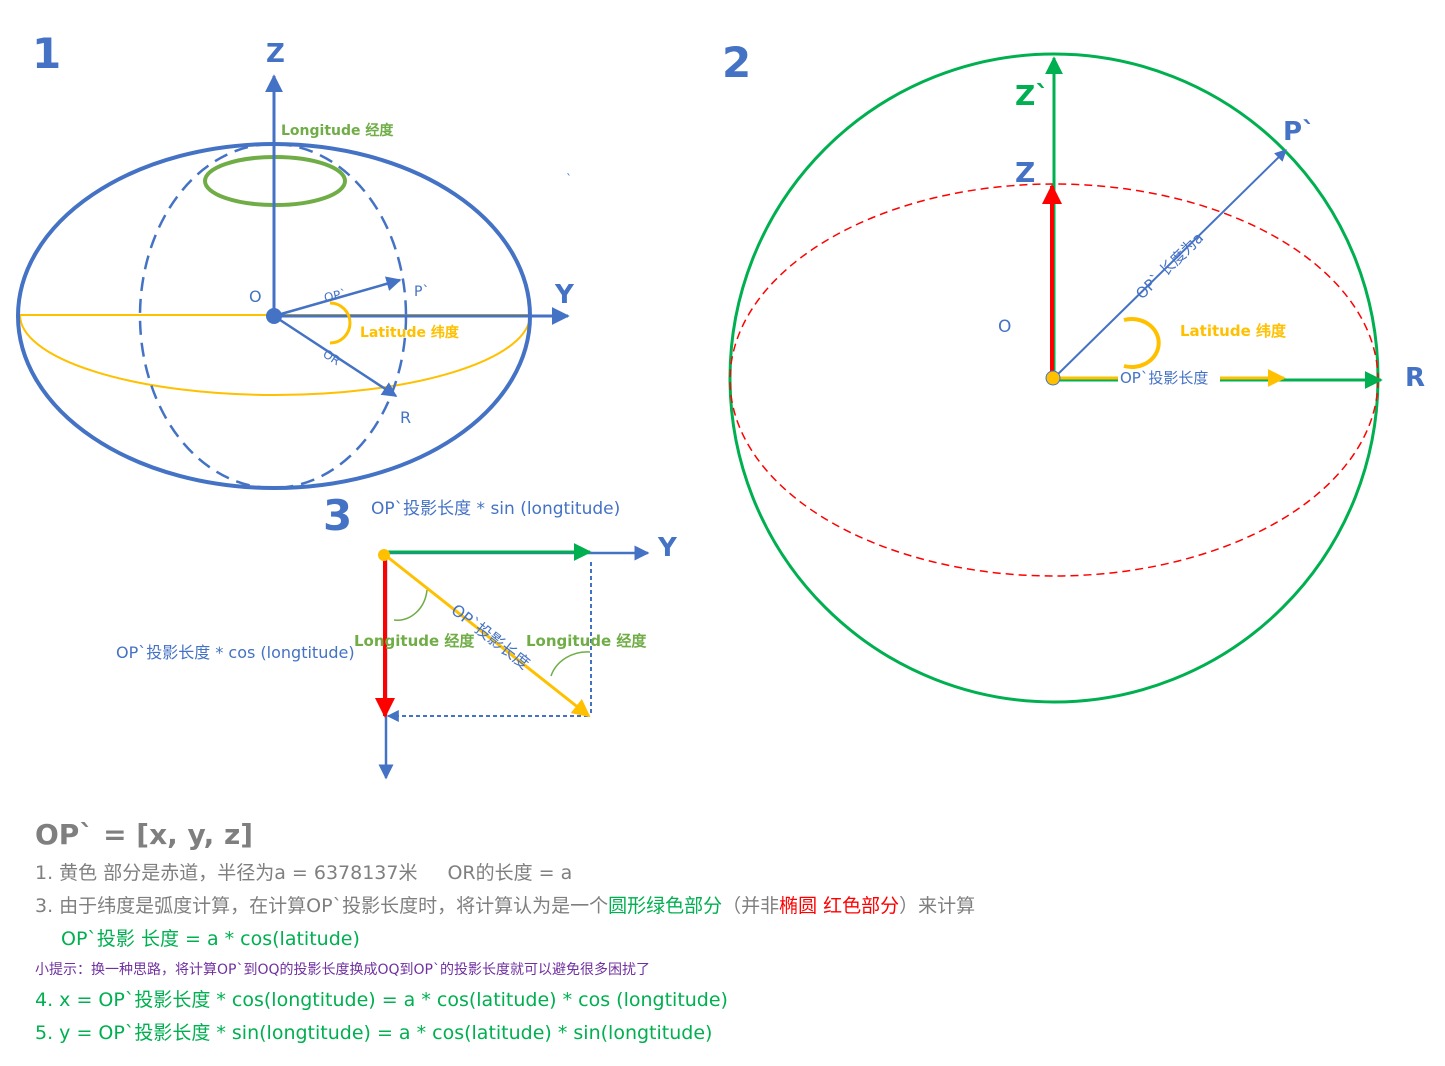  What do you see at coordinates (570, 664) in the screenshot?
I see `longitude-arc-right` at bounding box center [570, 664].